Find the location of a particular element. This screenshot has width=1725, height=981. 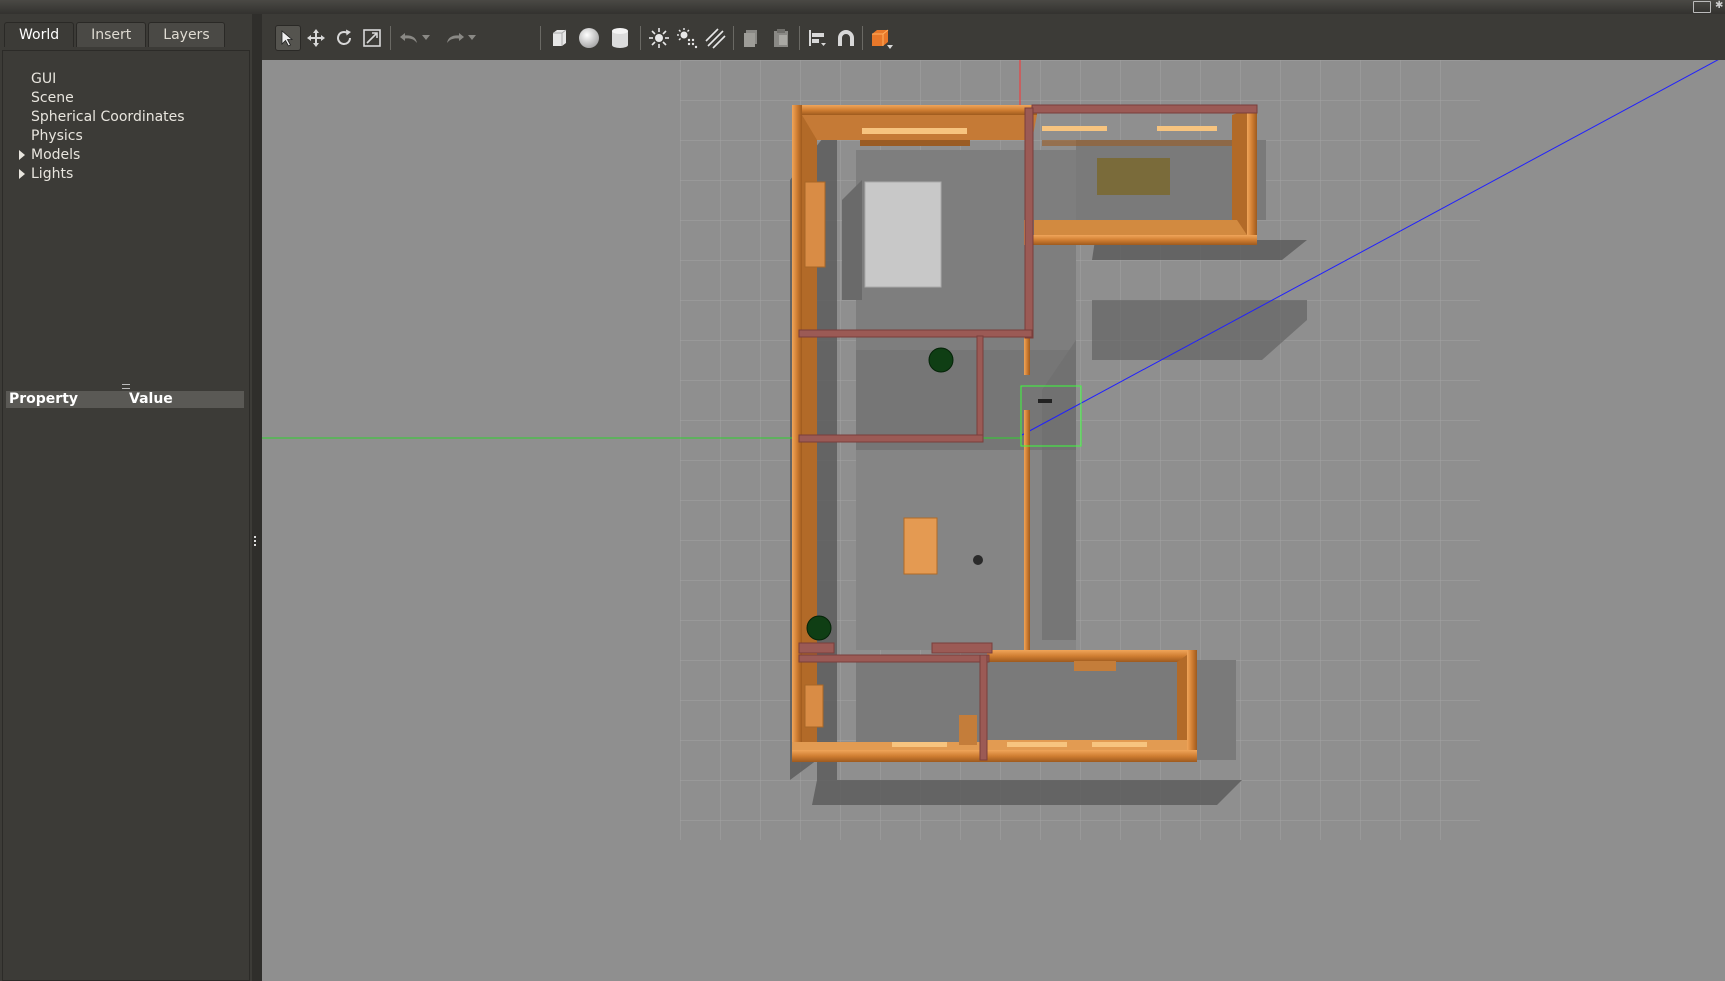

panel-tabs: World Insert Layers is located at coordinates (115, 35).